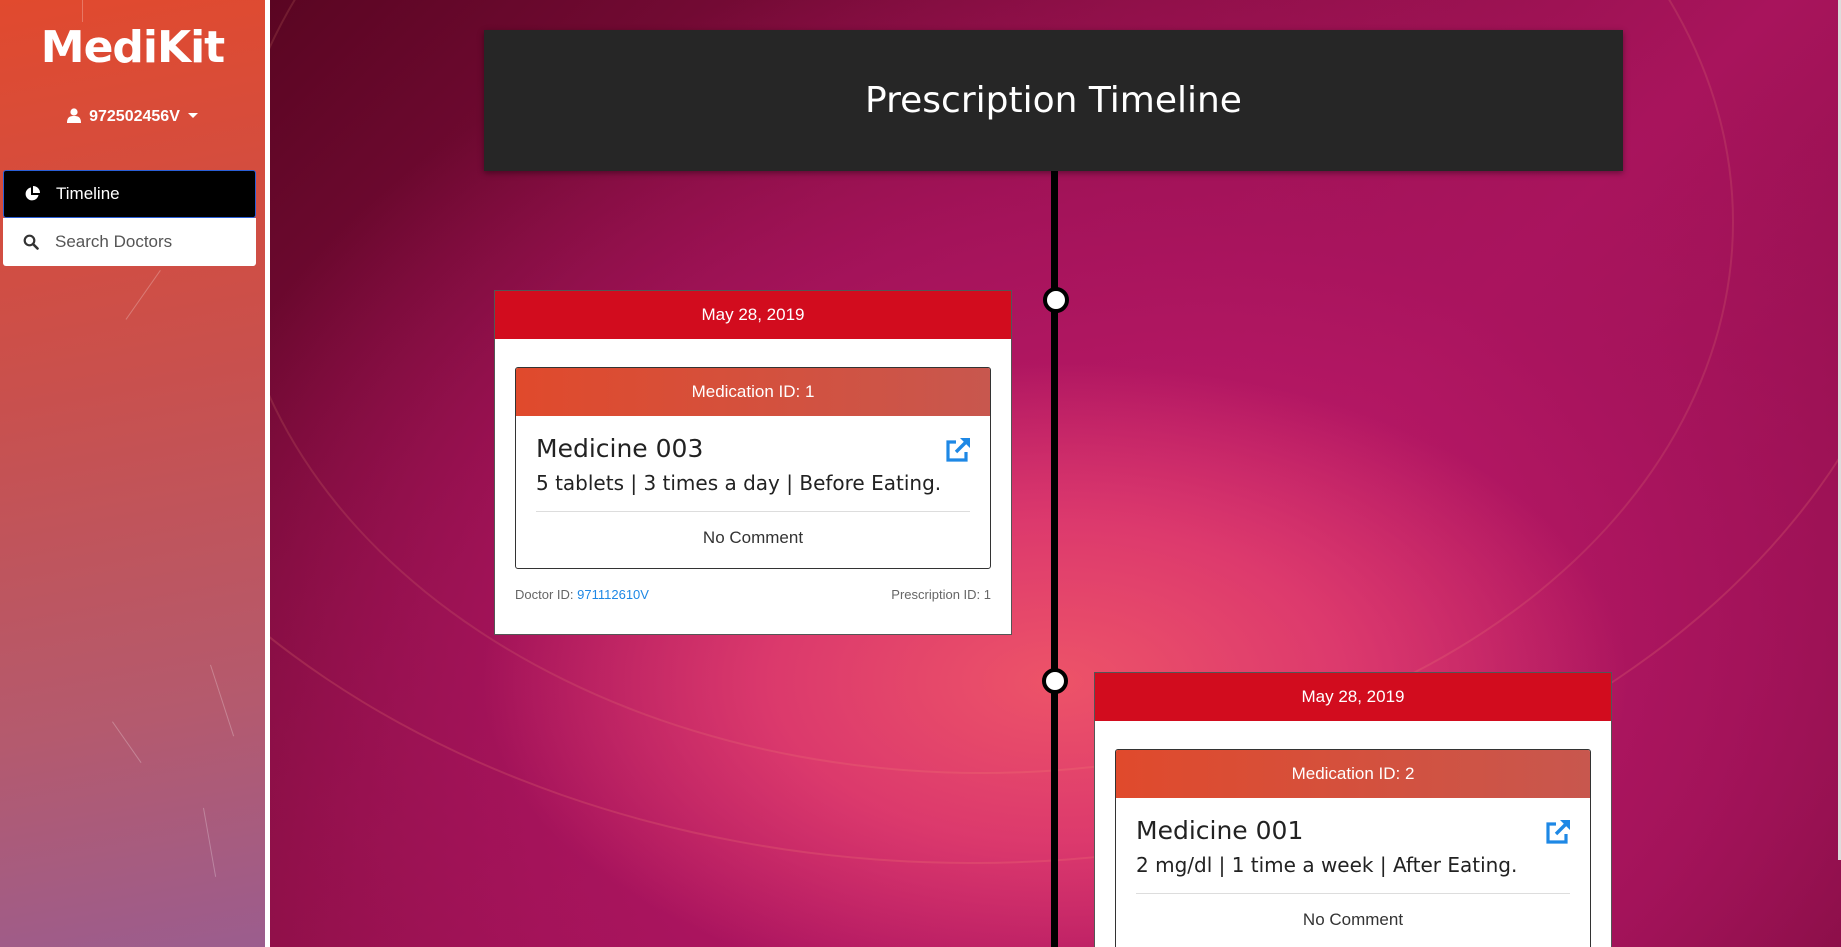 The height and width of the screenshot is (947, 1841). I want to click on prescription-id: Prescription ID: 1, so click(941, 594).